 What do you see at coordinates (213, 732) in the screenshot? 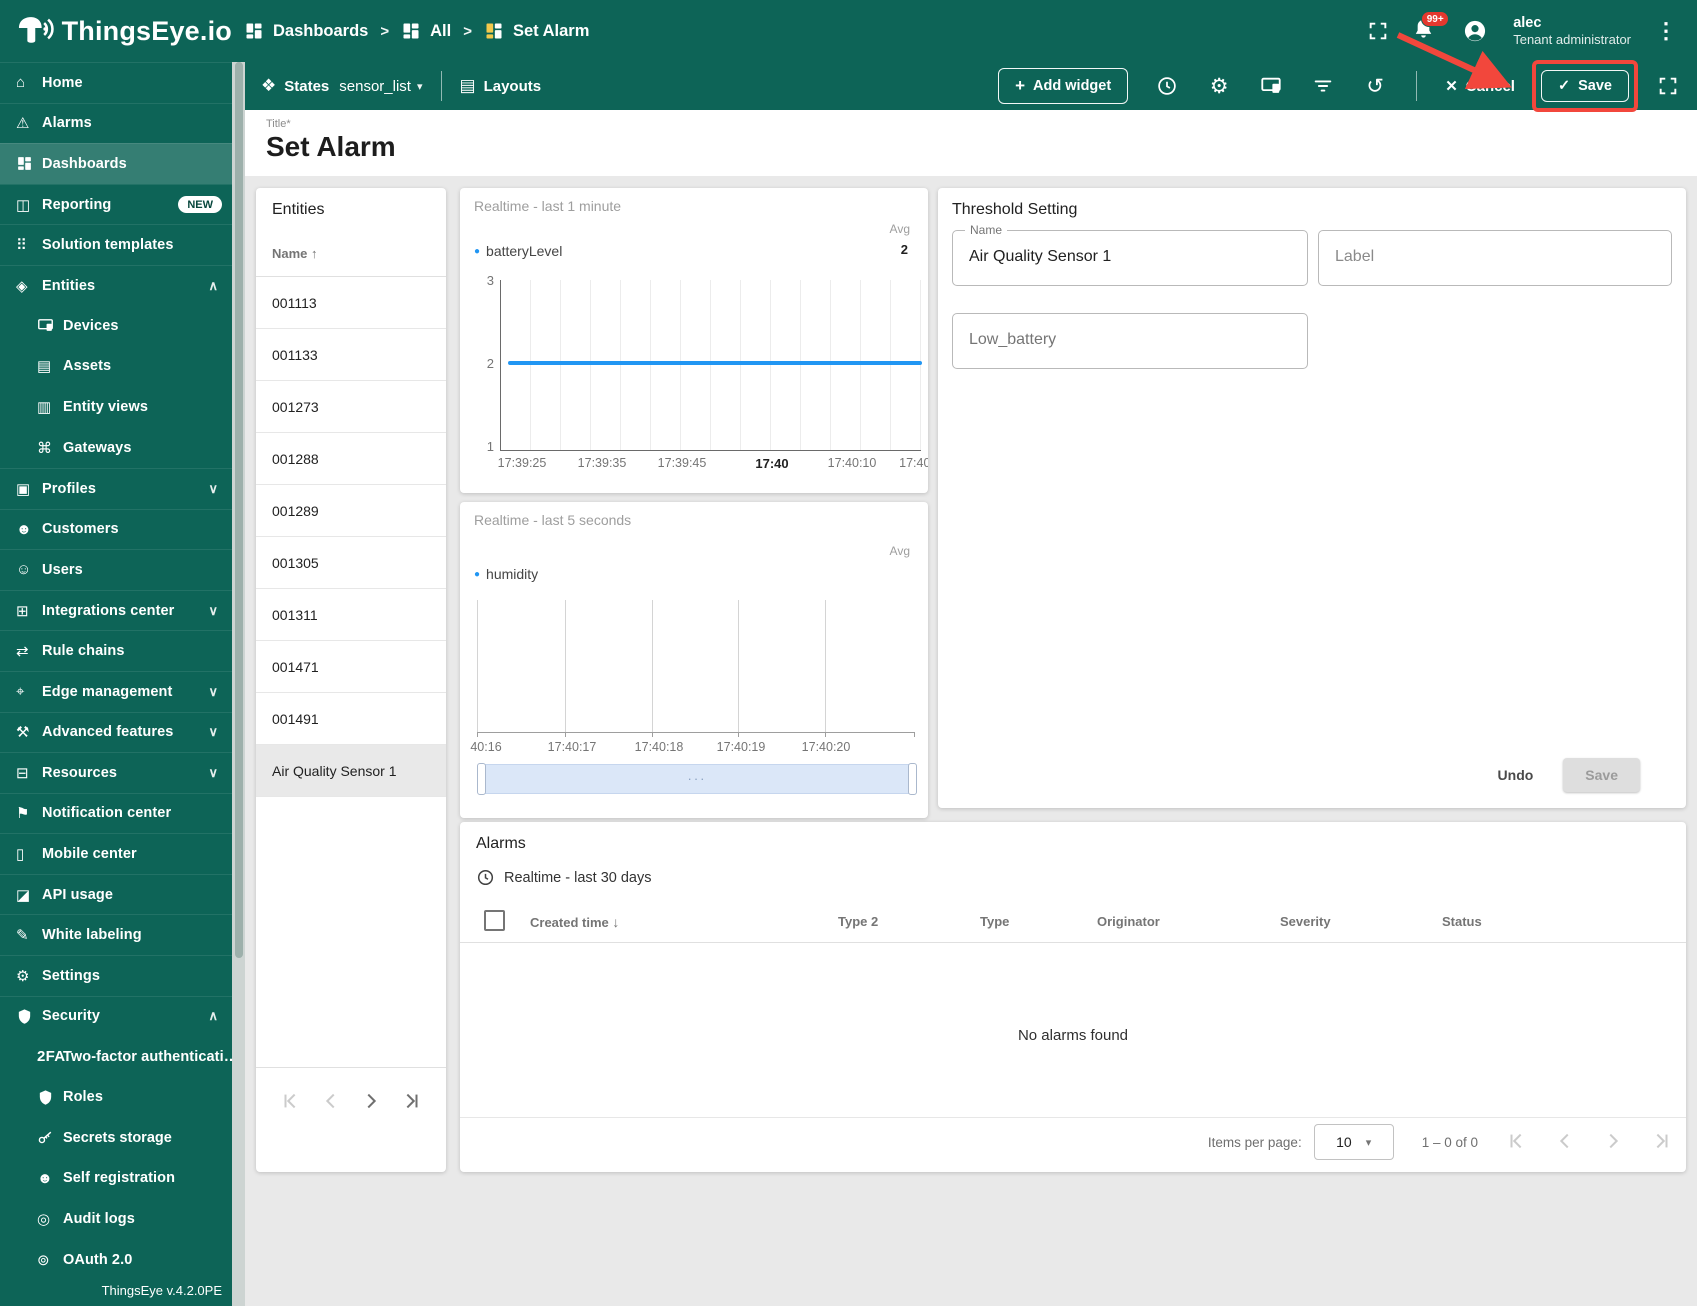
I see `chevron-down-icon: ∨` at bounding box center [213, 732].